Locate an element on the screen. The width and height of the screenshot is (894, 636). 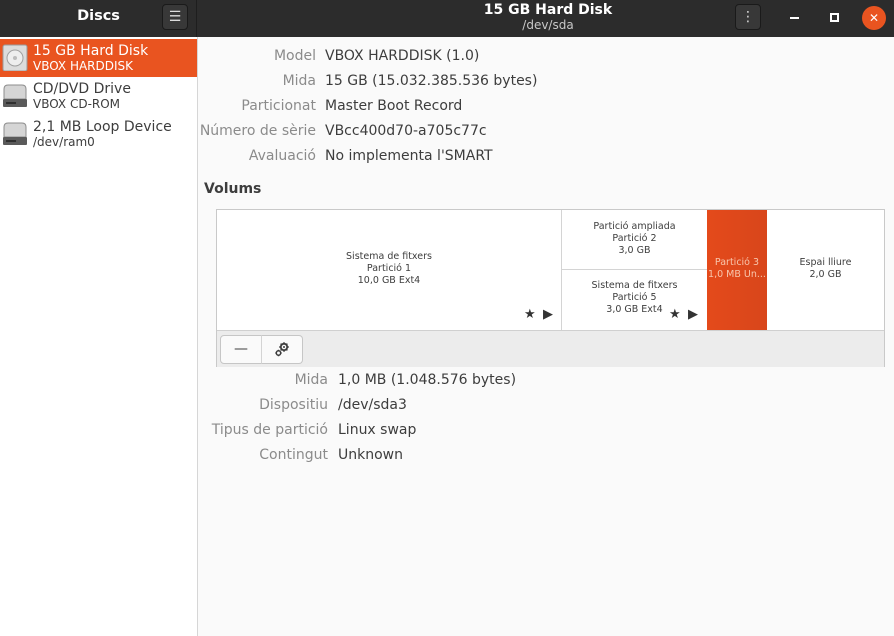
minus-icon: — is located at coordinates (241, 349).